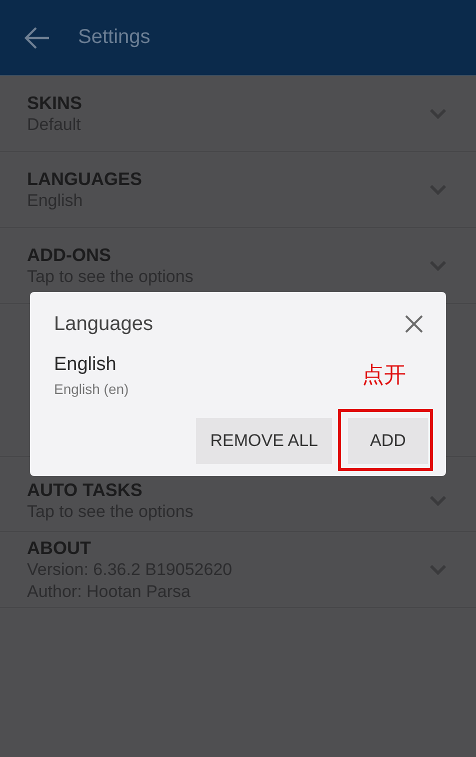  I want to click on dialog-button: ADD, so click(388, 441).